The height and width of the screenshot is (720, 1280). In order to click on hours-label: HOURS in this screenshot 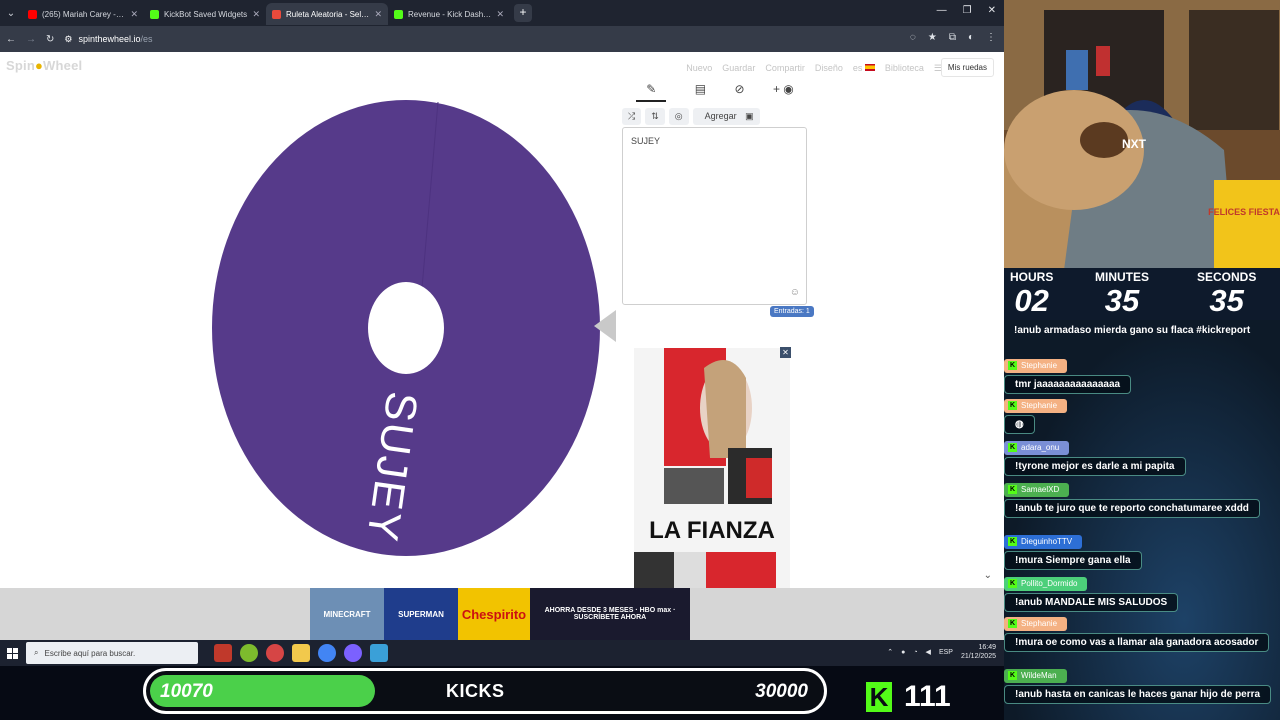, I will do `click(1032, 277)`.